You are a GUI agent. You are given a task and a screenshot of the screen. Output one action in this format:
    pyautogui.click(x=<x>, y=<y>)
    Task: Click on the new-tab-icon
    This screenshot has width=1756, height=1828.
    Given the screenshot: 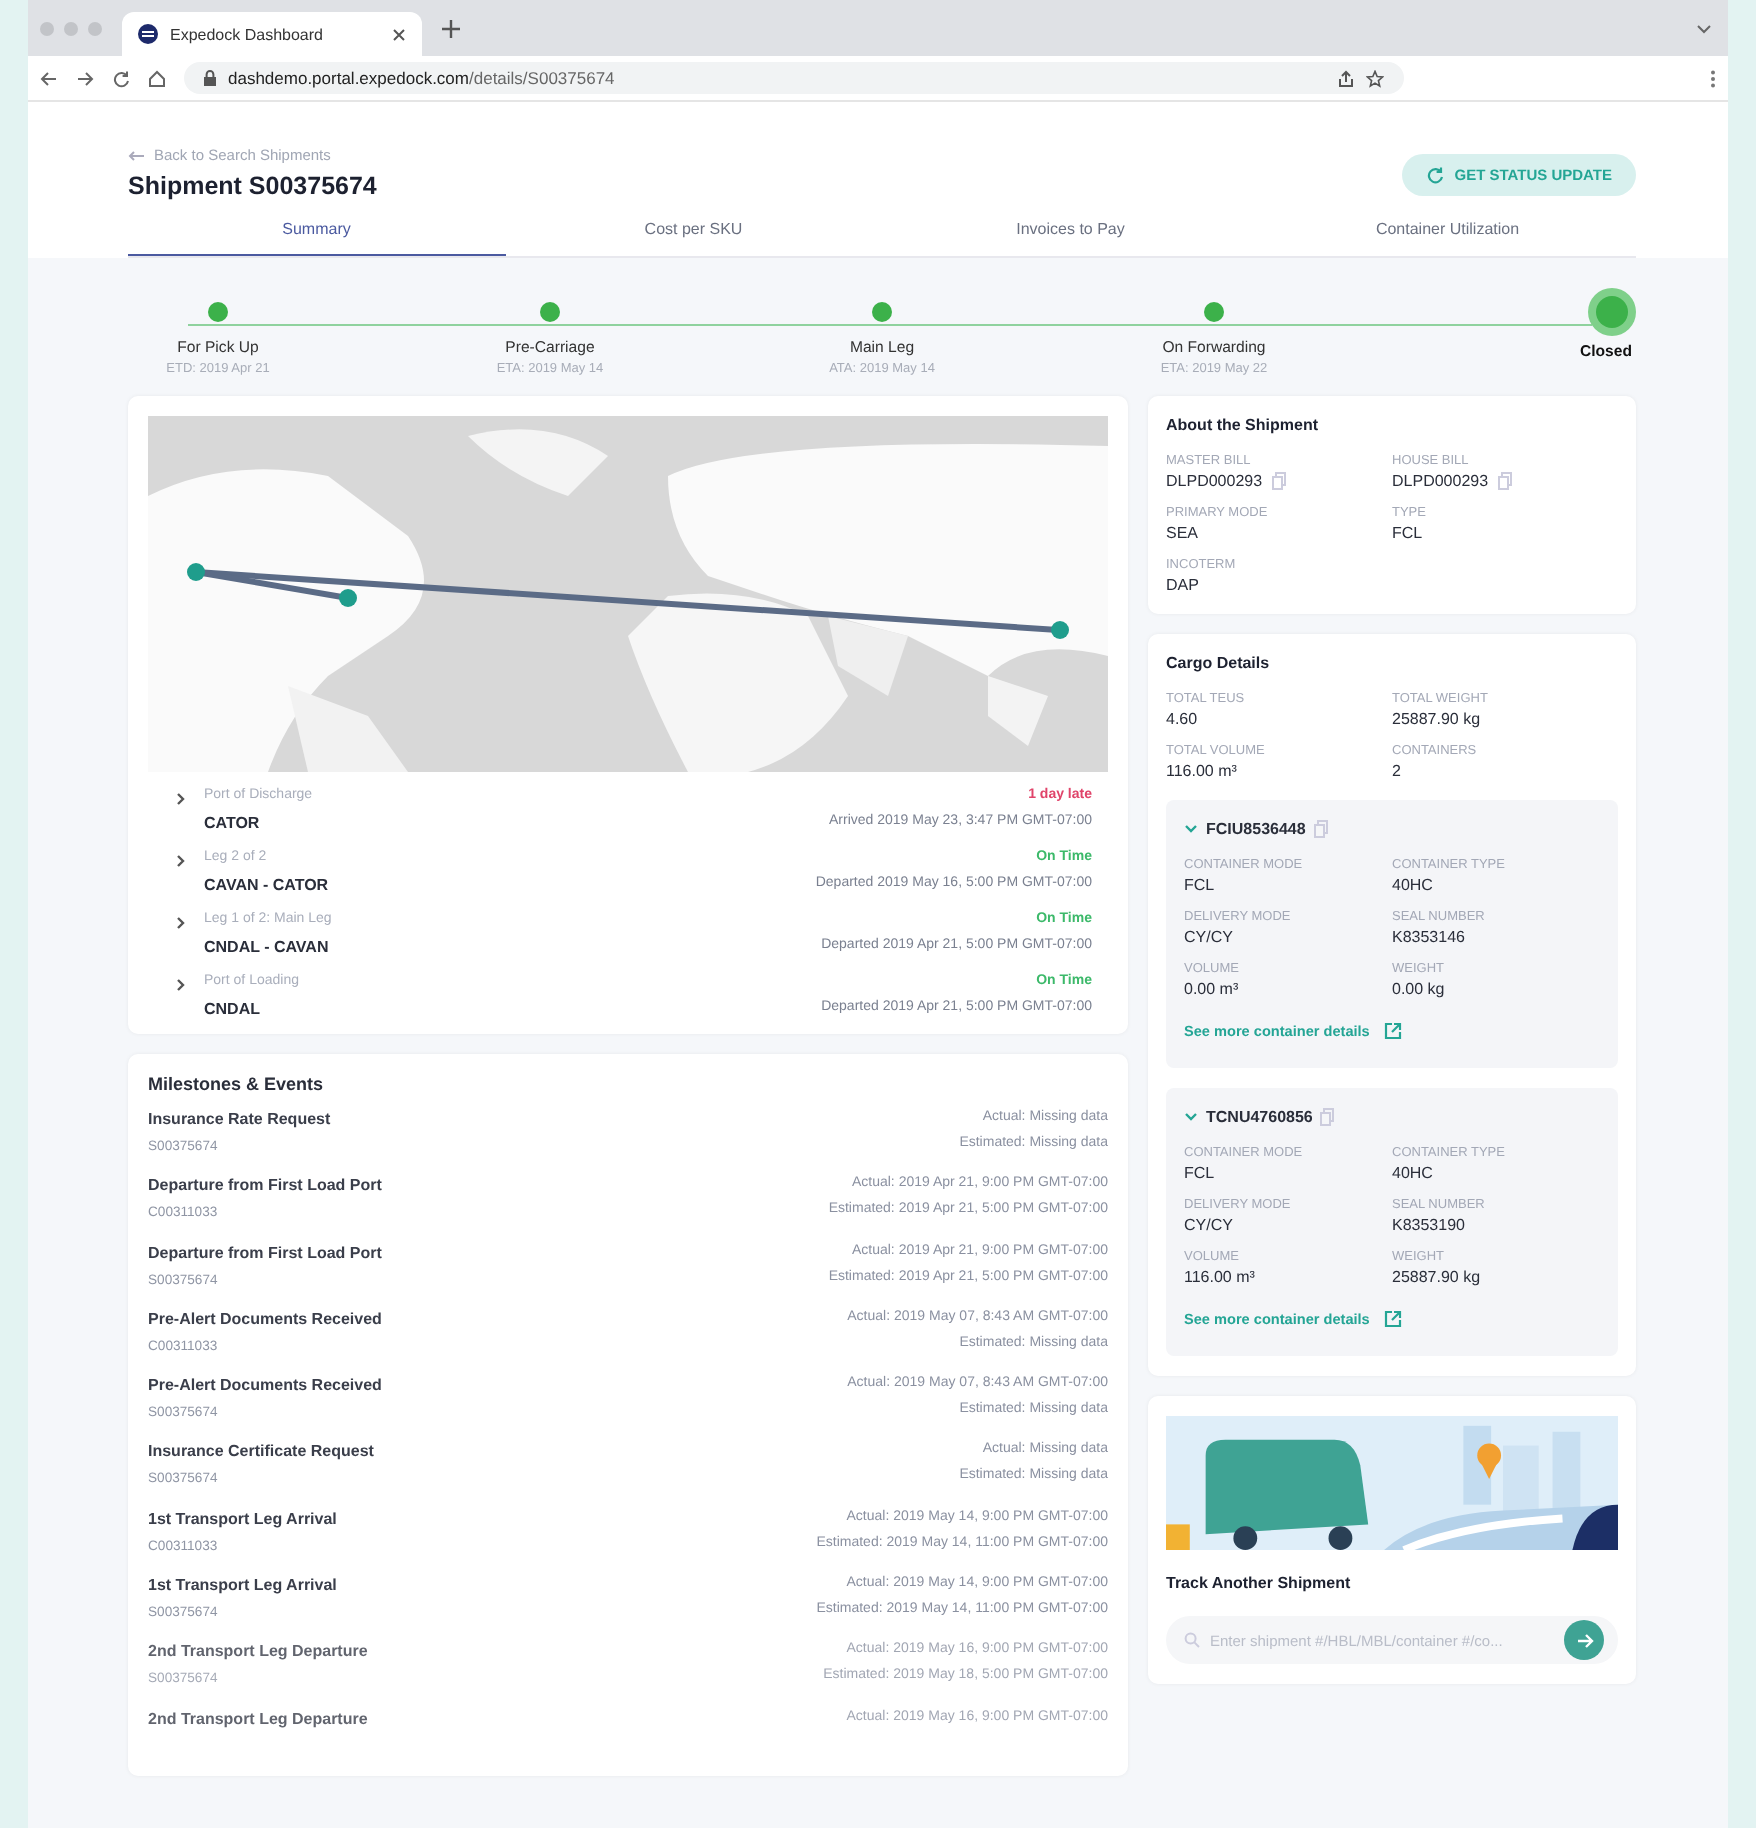 What is the action you would take?
    pyautogui.click(x=451, y=28)
    